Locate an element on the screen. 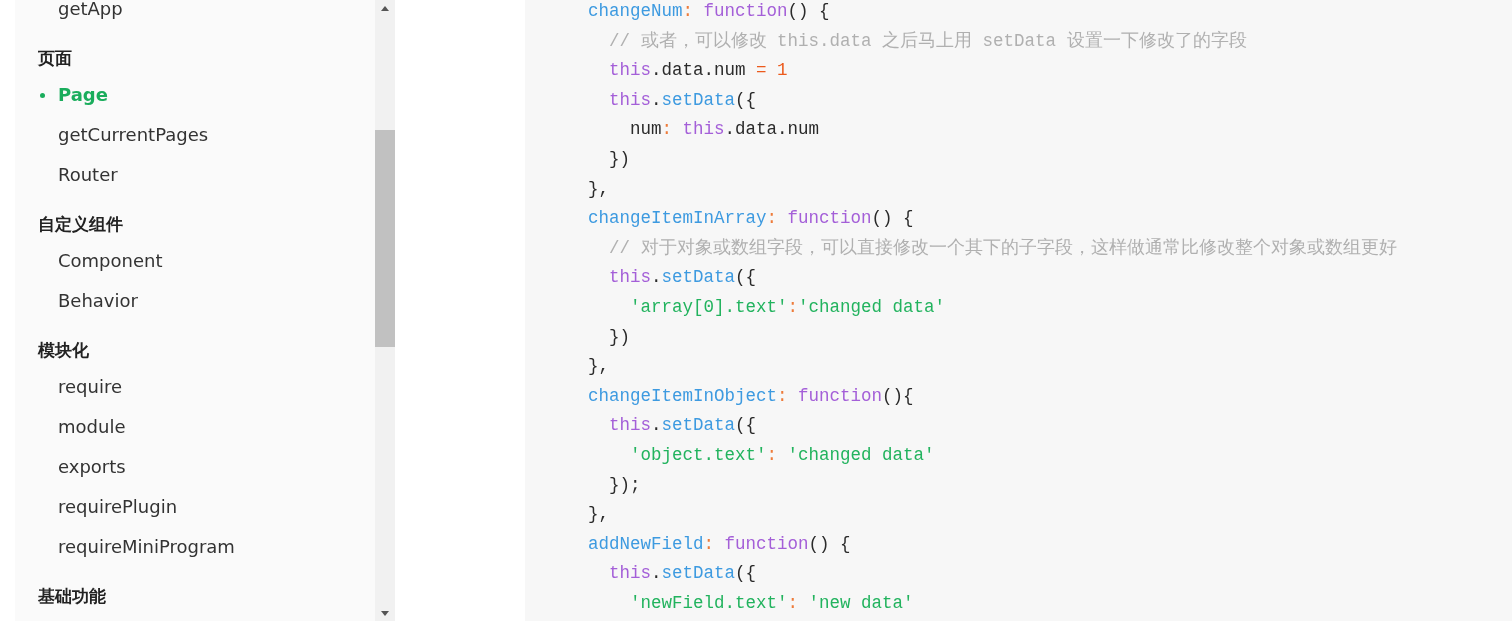 This screenshot has height=621, width=1512. nav-link: Router is located at coordinates (78, 175).